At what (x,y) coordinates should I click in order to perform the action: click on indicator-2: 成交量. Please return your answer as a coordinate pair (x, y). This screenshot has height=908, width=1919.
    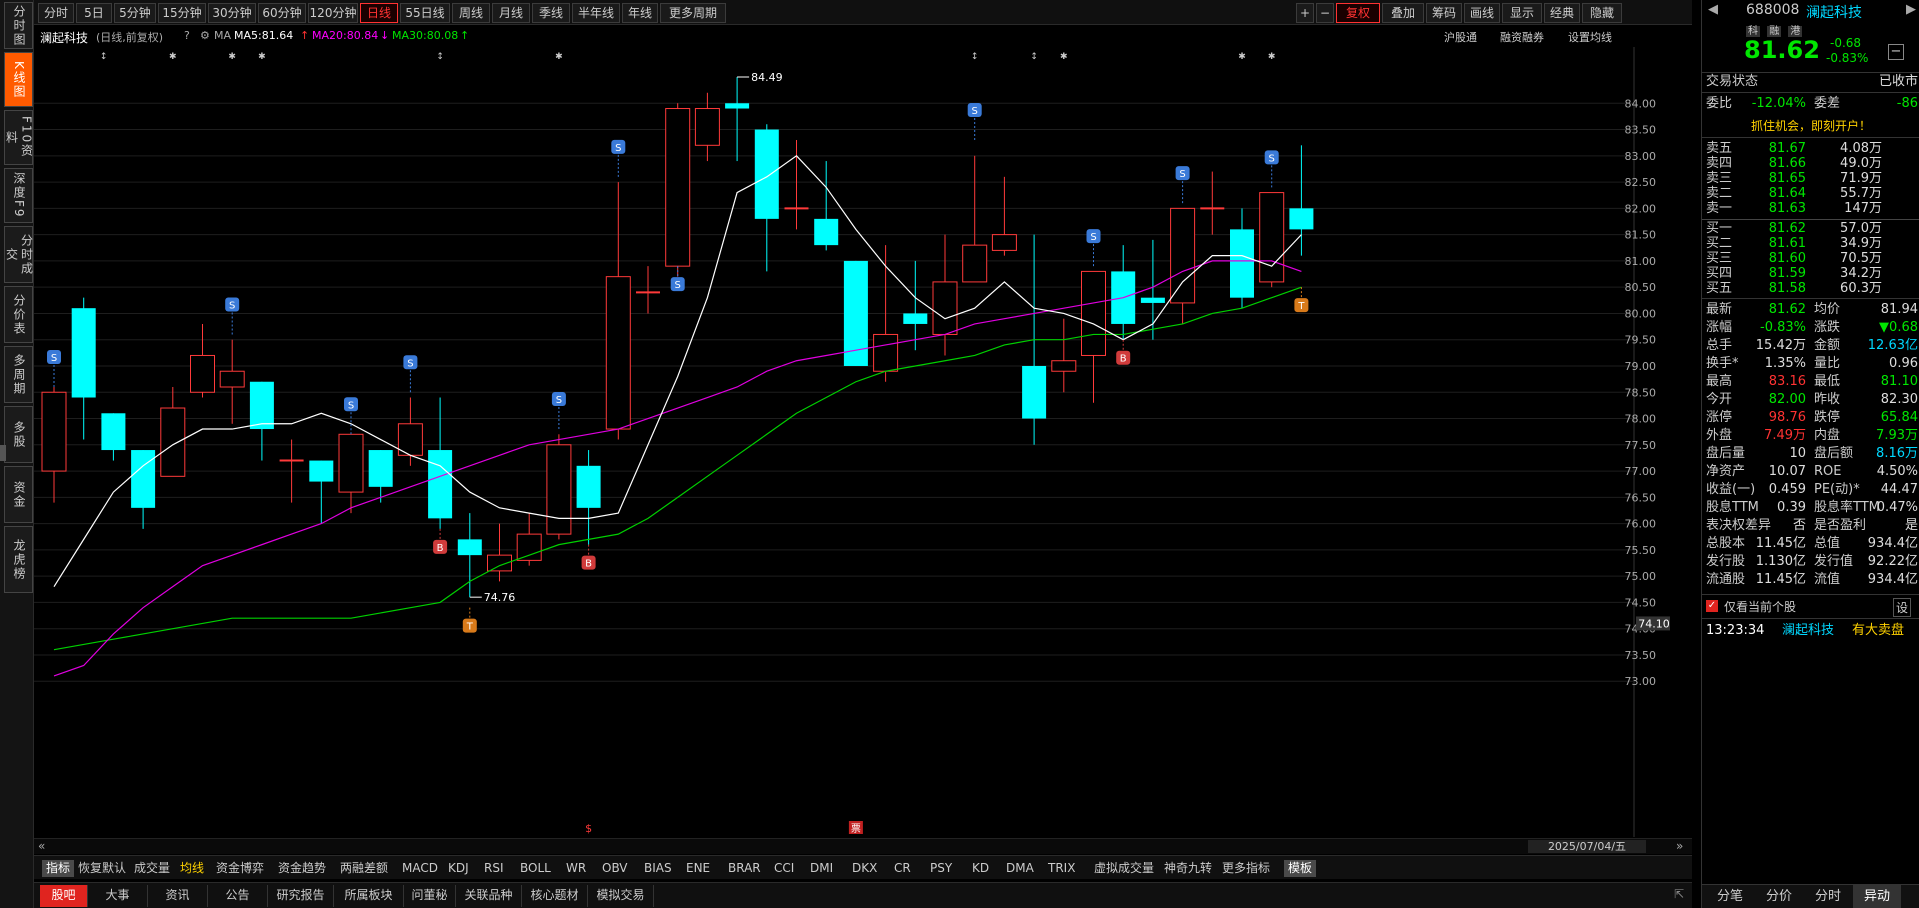
    Looking at the image, I should click on (152, 868).